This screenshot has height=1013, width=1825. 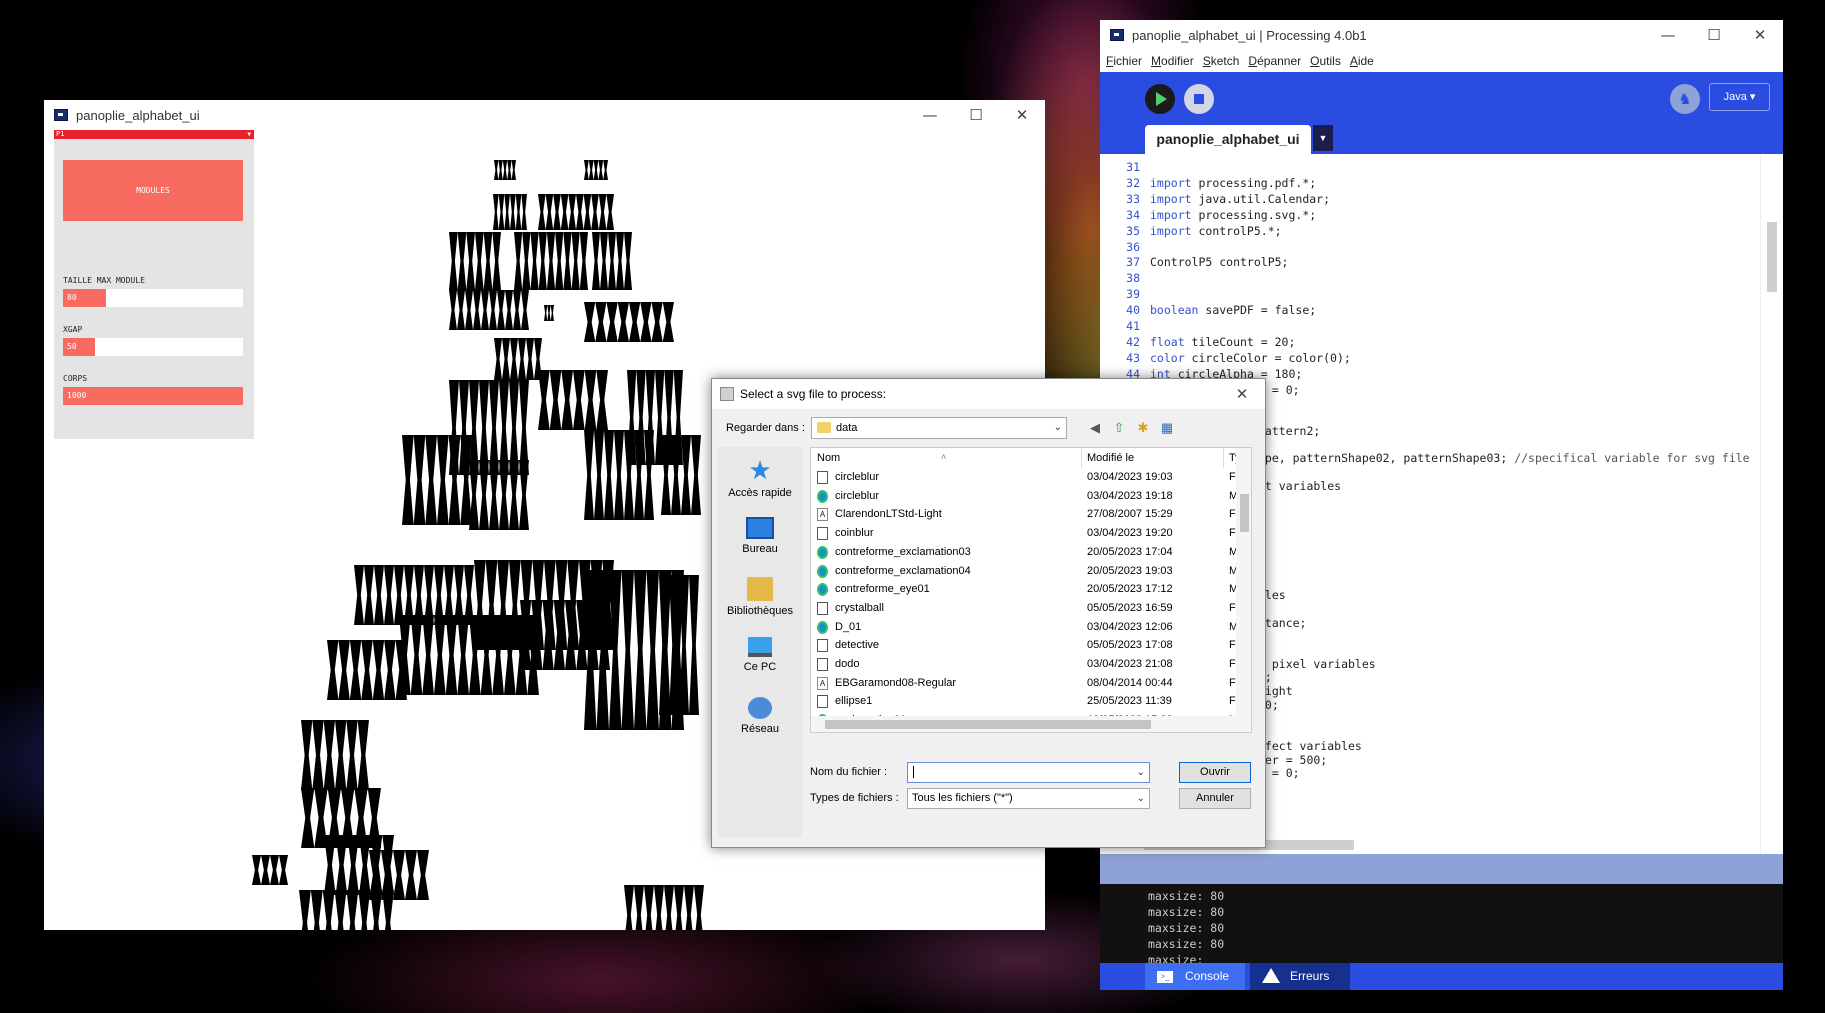 I want to click on stop-button, so click(x=1199, y=99).